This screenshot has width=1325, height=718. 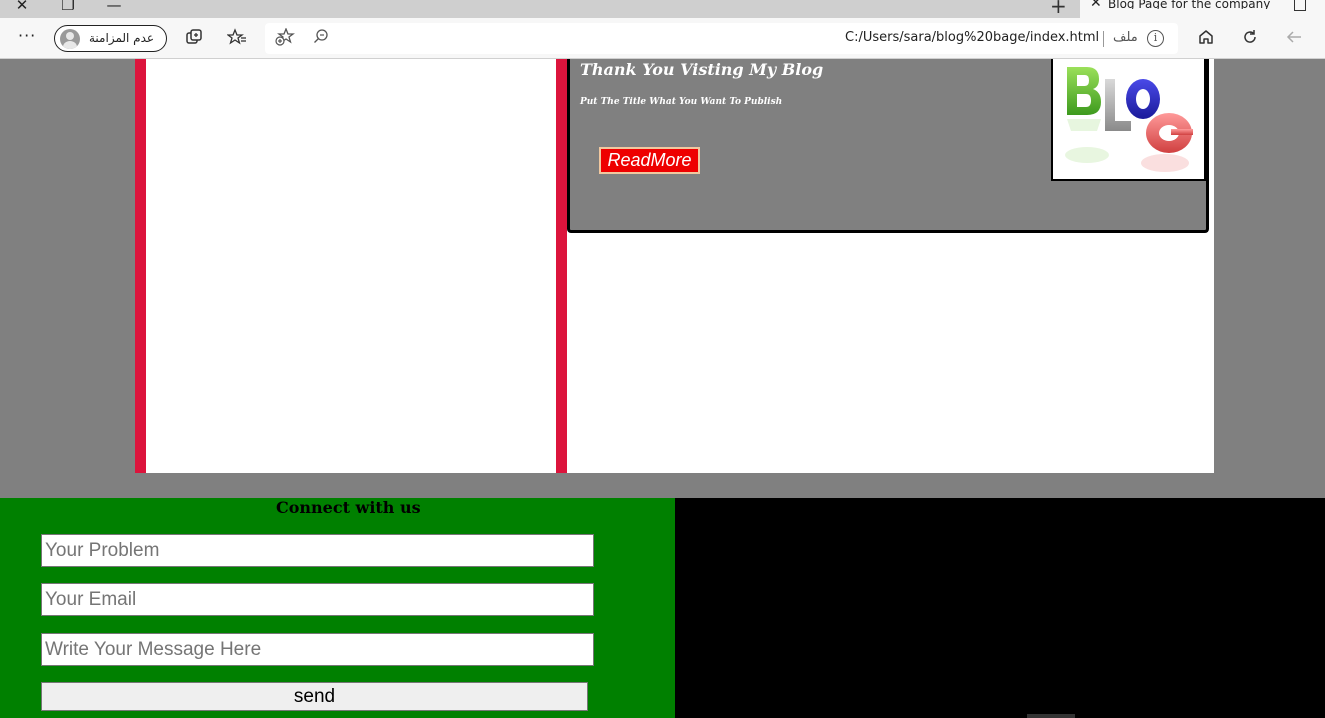 I want to click on profile-button: عدم المزامنة, so click(x=110, y=38).